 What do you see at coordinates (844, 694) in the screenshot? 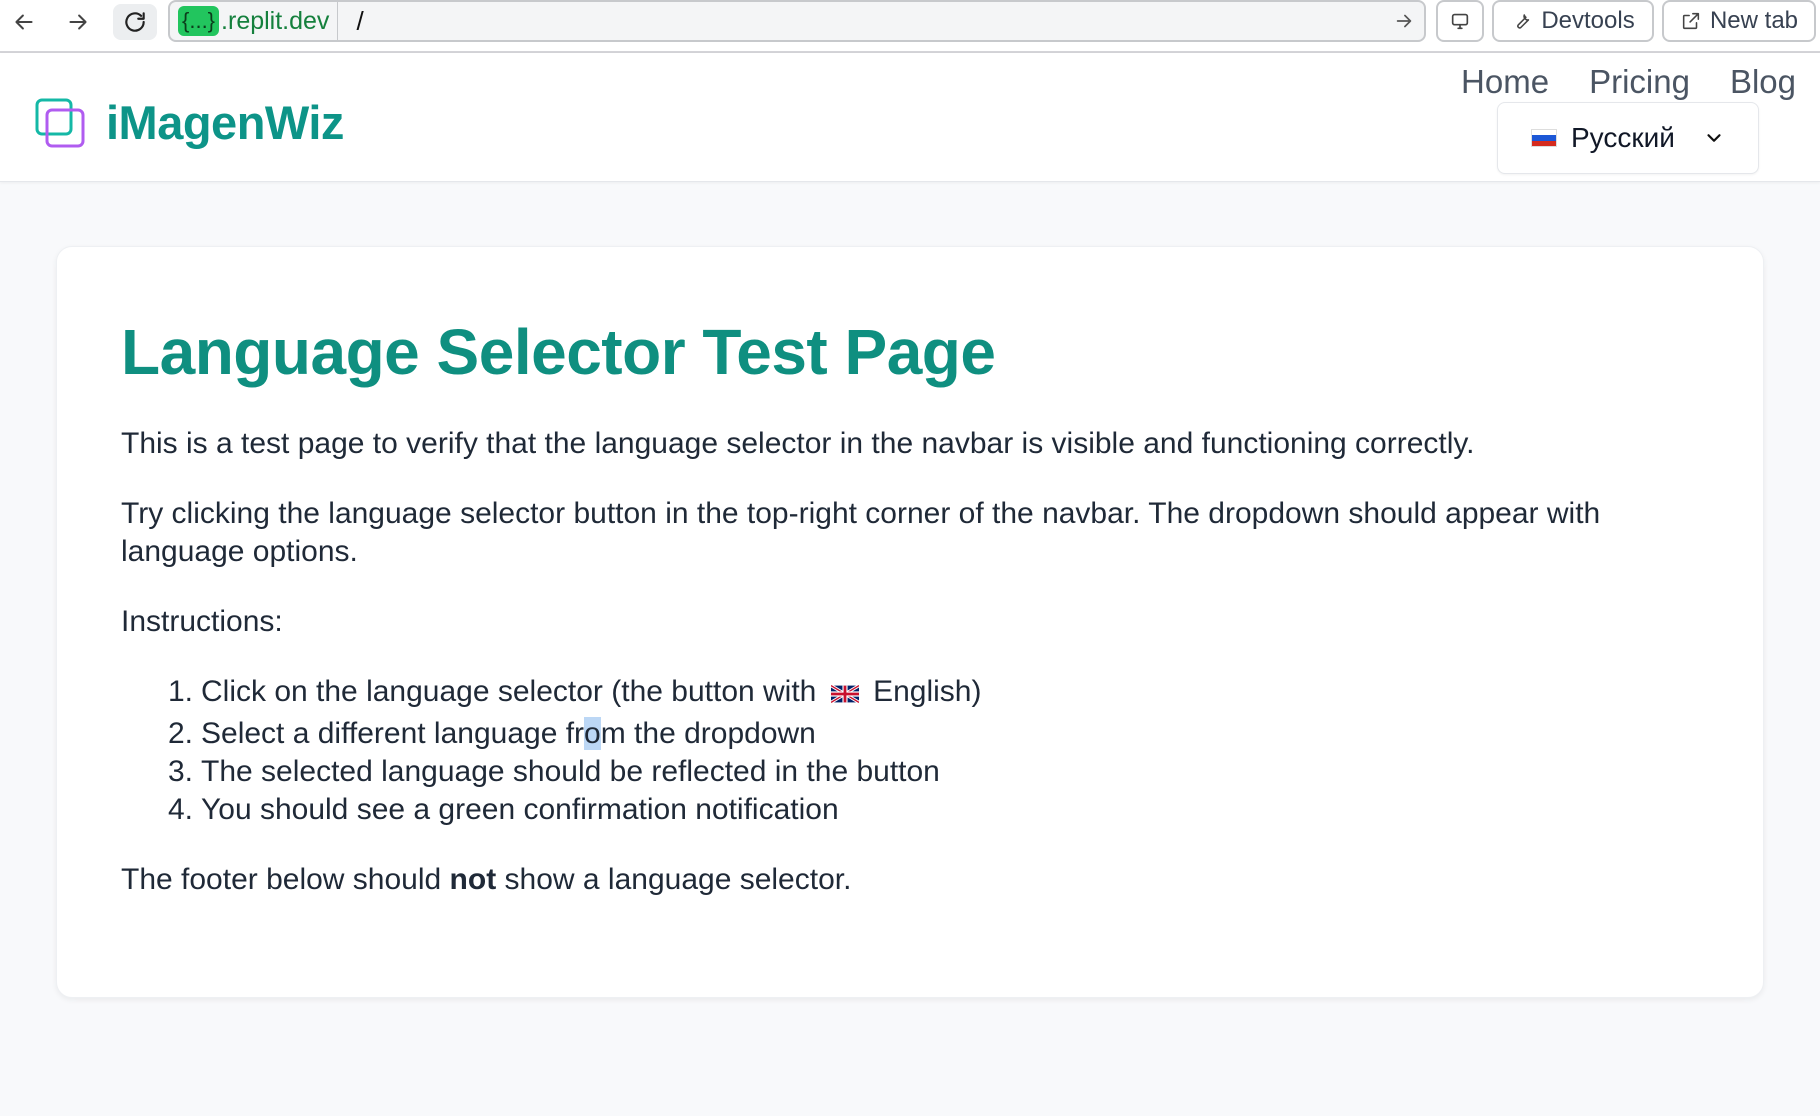
I see `uk-flag-icon` at bounding box center [844, 694].